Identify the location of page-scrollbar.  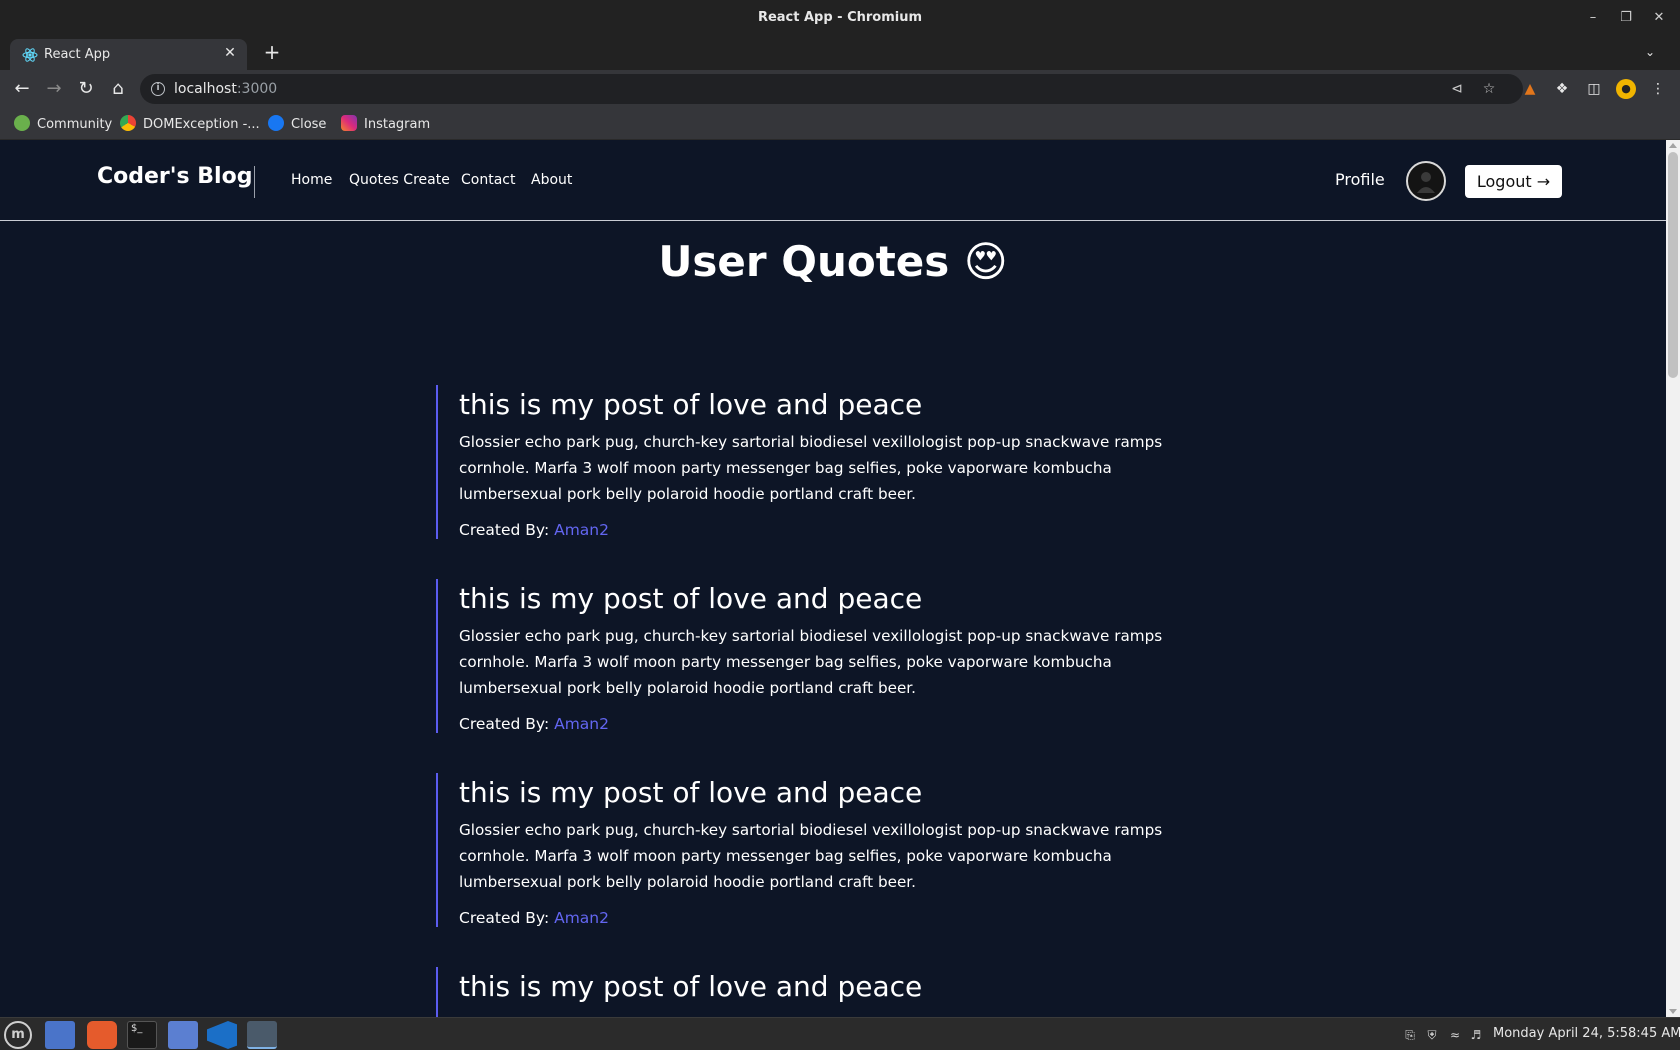
(1673, 578).